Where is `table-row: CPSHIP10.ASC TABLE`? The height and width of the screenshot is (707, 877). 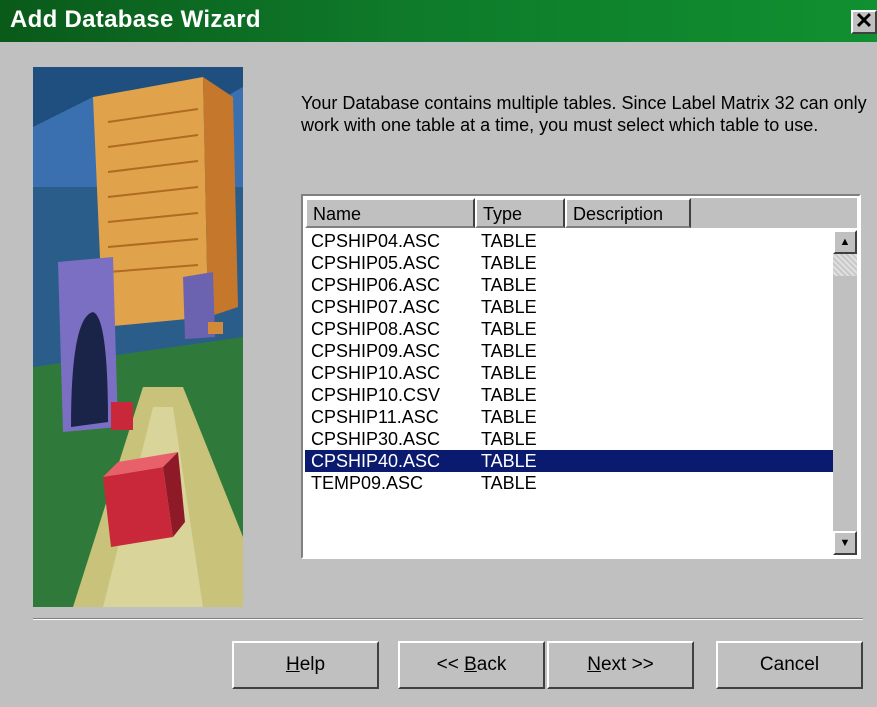
table-row: CPSHIP10.ASC TABLE is located at coordinates (569, 373).